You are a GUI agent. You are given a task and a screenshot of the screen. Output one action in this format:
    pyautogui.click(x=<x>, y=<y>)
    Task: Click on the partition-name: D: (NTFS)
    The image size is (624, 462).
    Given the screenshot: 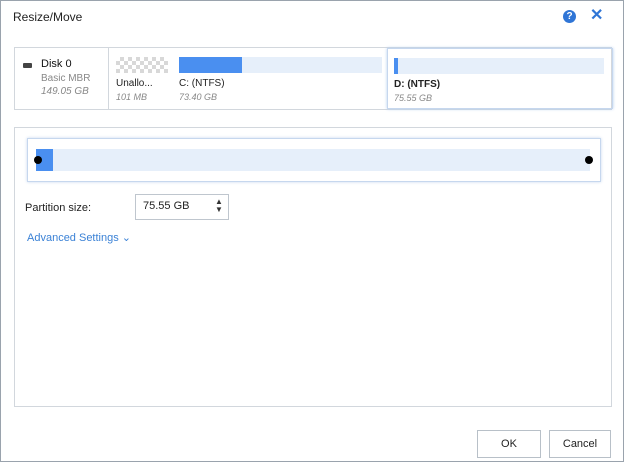 What is the action you would take?
    pyautogui.click(x=417, y=84)
    